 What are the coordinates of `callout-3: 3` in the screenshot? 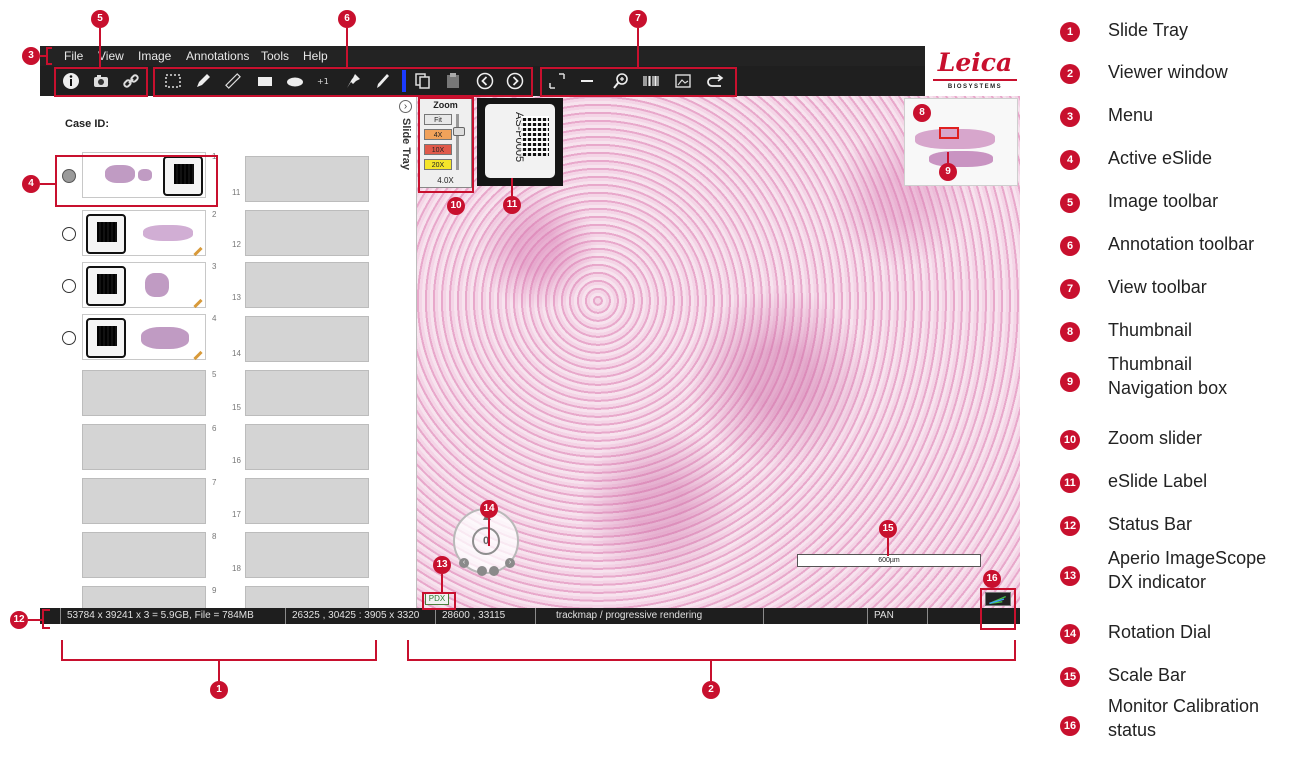 It's located at (31, 56).